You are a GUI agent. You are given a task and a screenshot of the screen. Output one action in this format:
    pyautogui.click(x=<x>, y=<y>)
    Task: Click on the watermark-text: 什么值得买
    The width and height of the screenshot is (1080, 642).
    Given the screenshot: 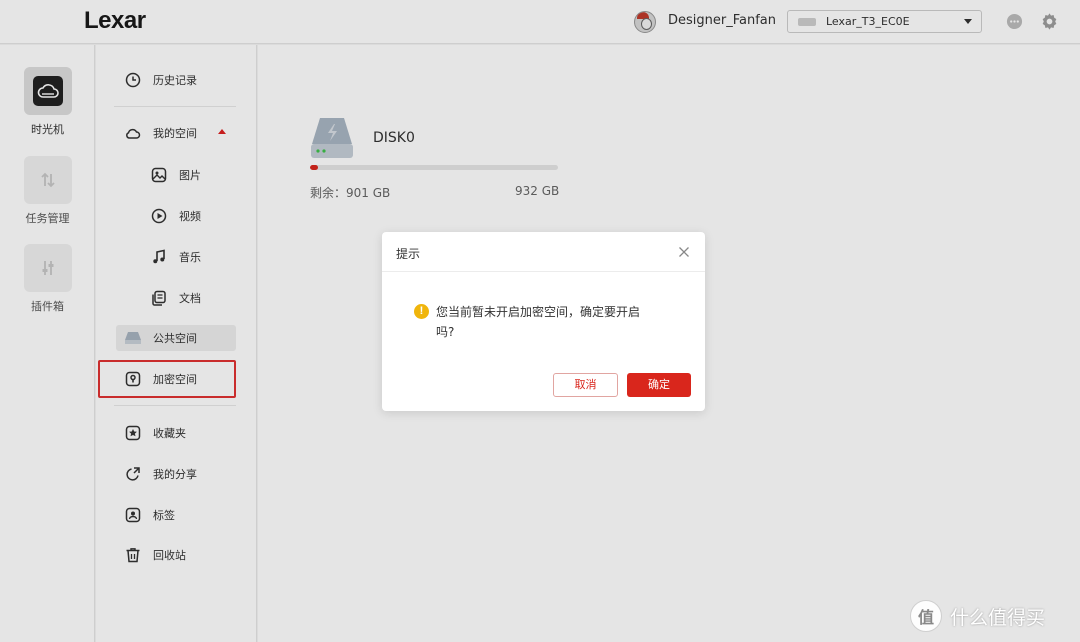 What is the action you would take?
    pyautogui.click(x=998, y=617)
    